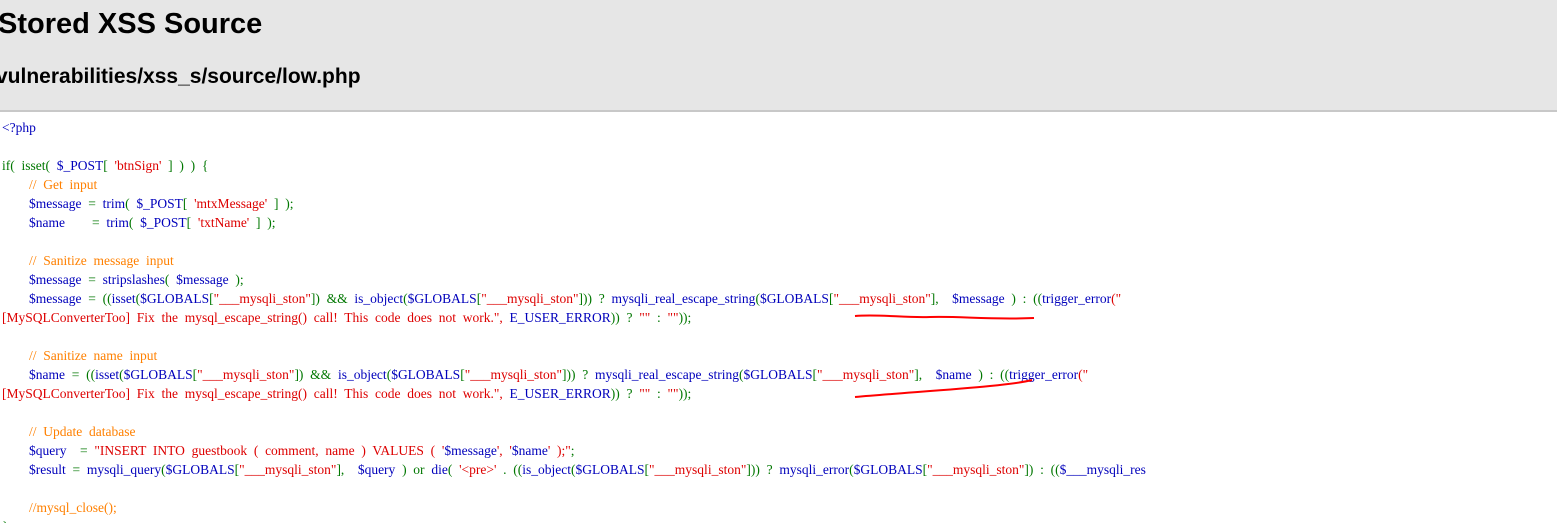 Image resolution: width=1557 pixels, height=523 pixels. What do you see at coordinates (380, 469) in the screenshot?
I see `code-token: $query` at bounding box center [380, 469].